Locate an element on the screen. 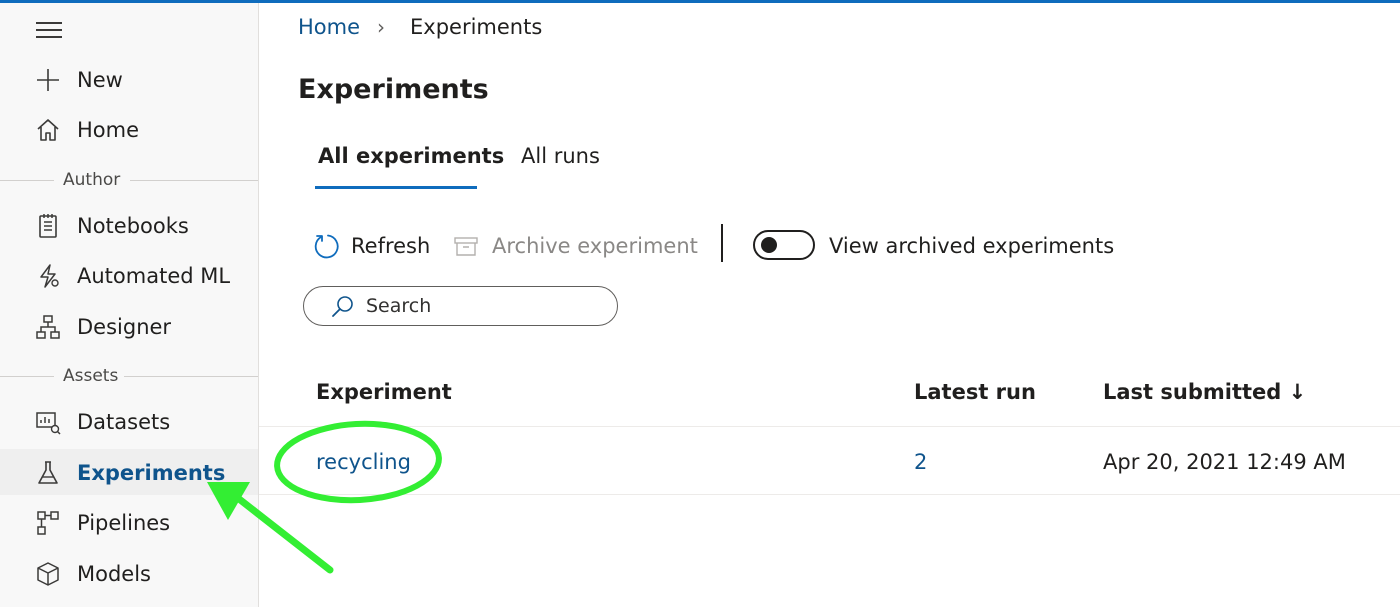  sidebar-item-home: Home is located at coordinates (129, 129).